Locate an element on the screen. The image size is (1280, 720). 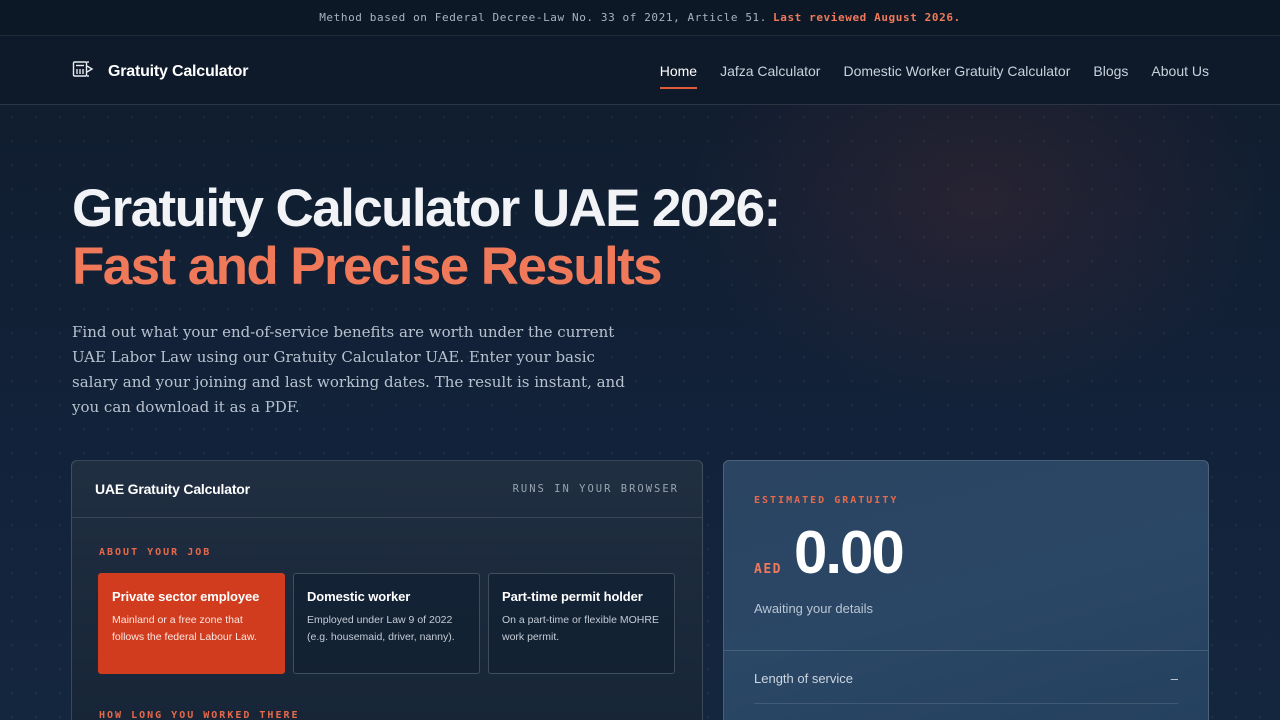
option-title: Domestic worker is located at coordinates (359, 596).